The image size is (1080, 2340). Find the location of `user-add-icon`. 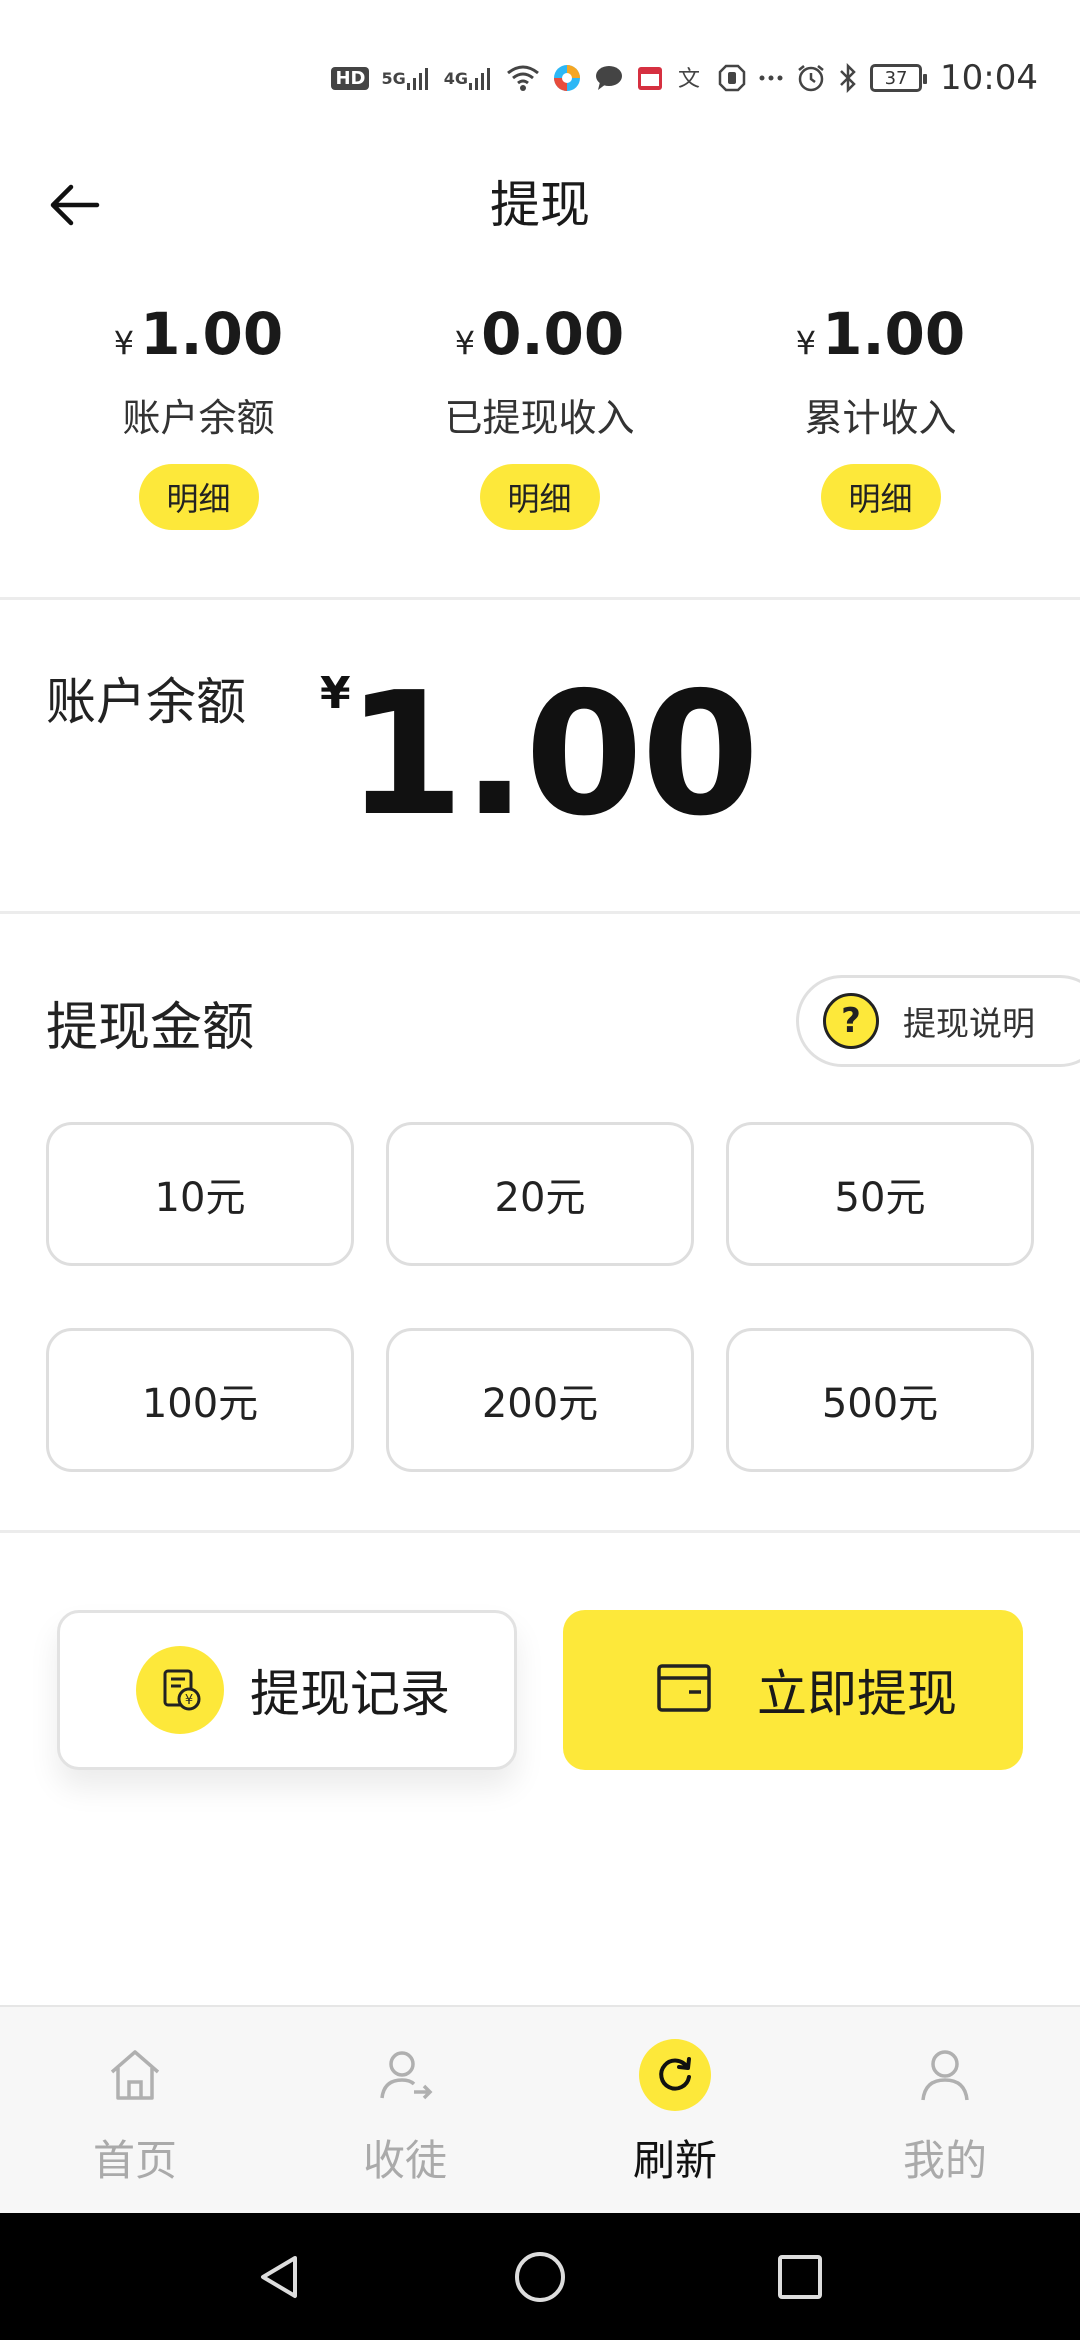

user-add-icon is located at coordinates (405, 2075).